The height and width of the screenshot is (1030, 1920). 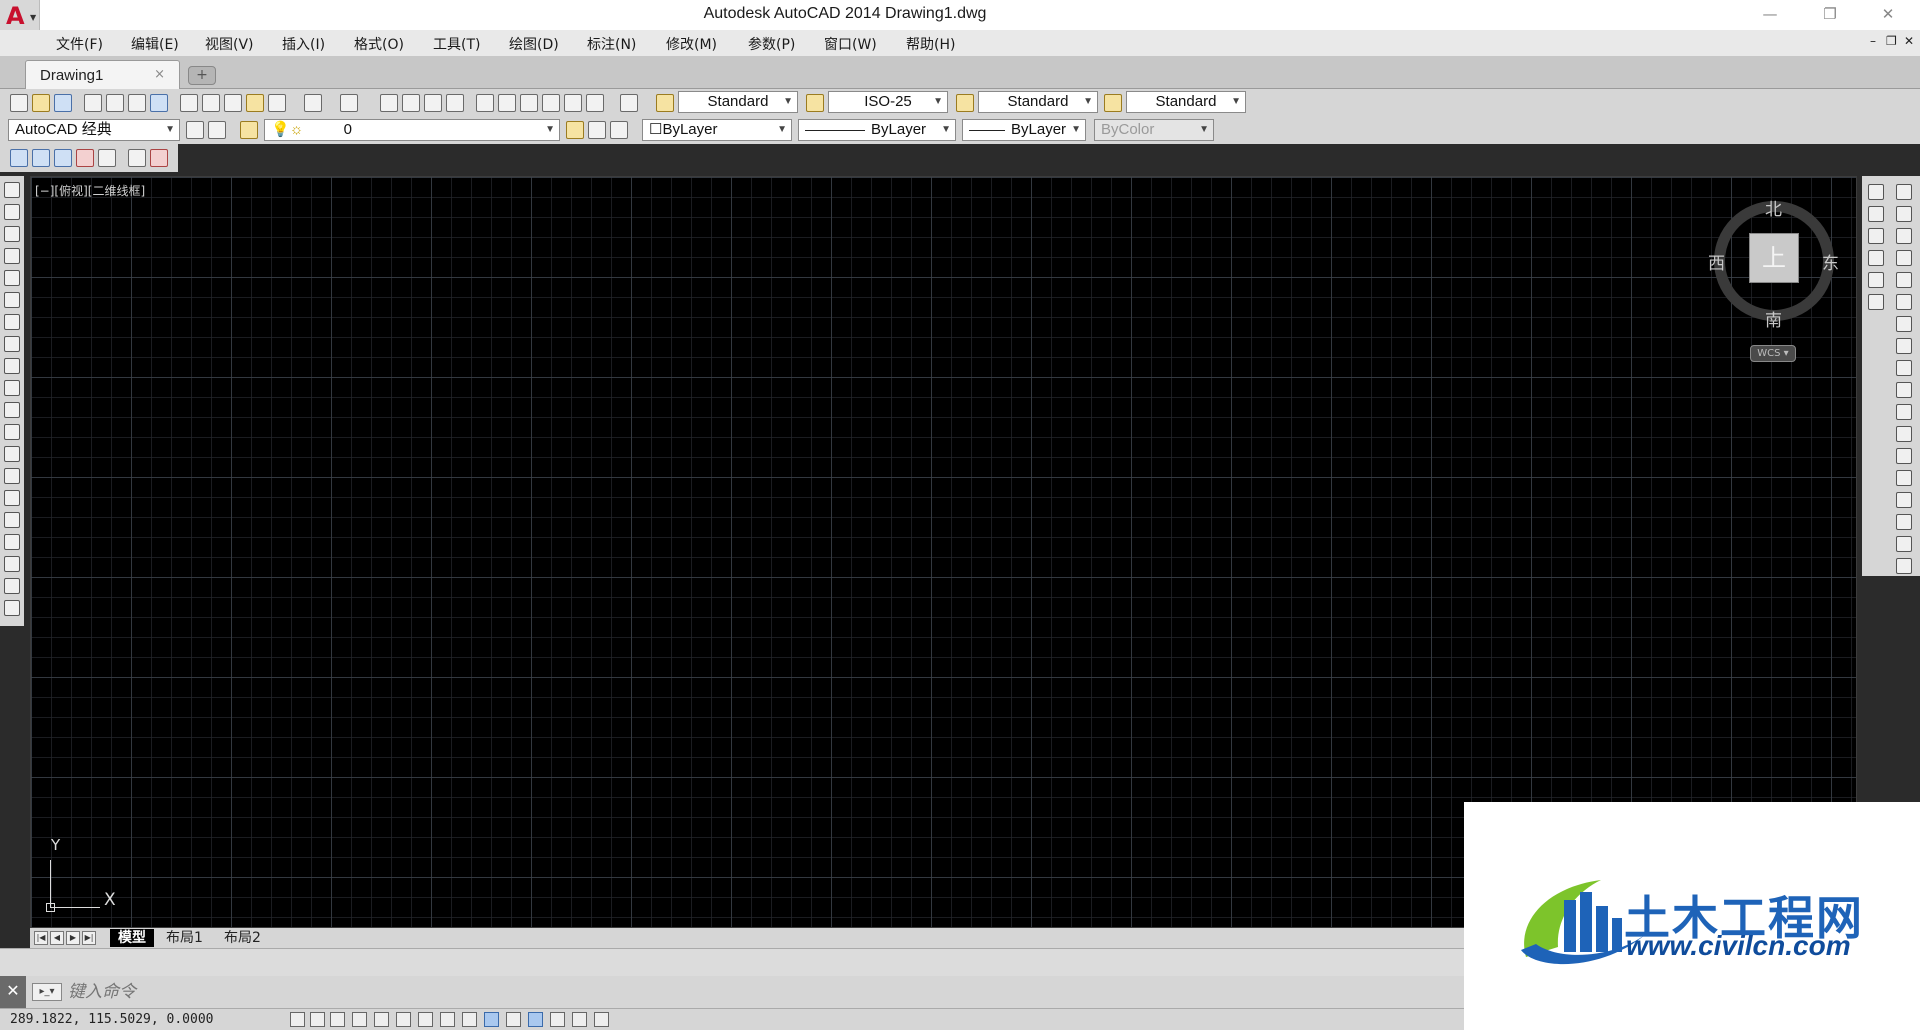 I want to click on restore-button: ❐, so click(x=1830, y=14).